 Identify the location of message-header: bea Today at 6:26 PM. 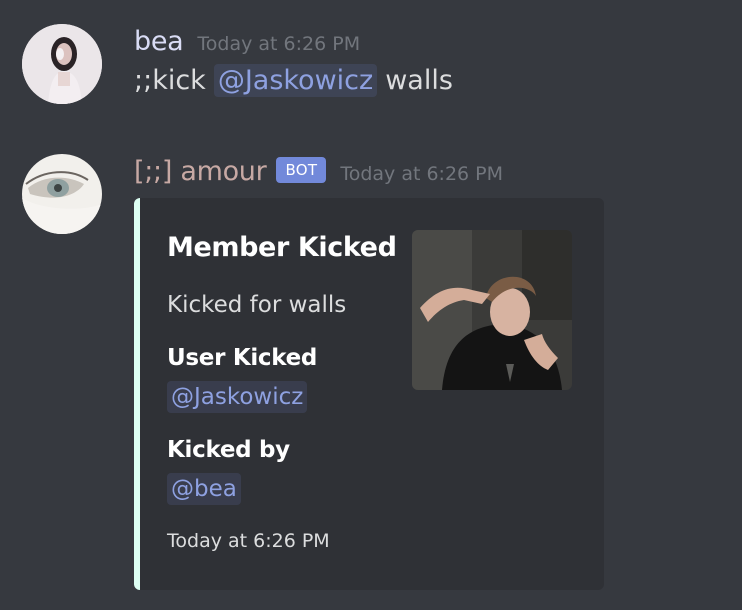
(247, 41).